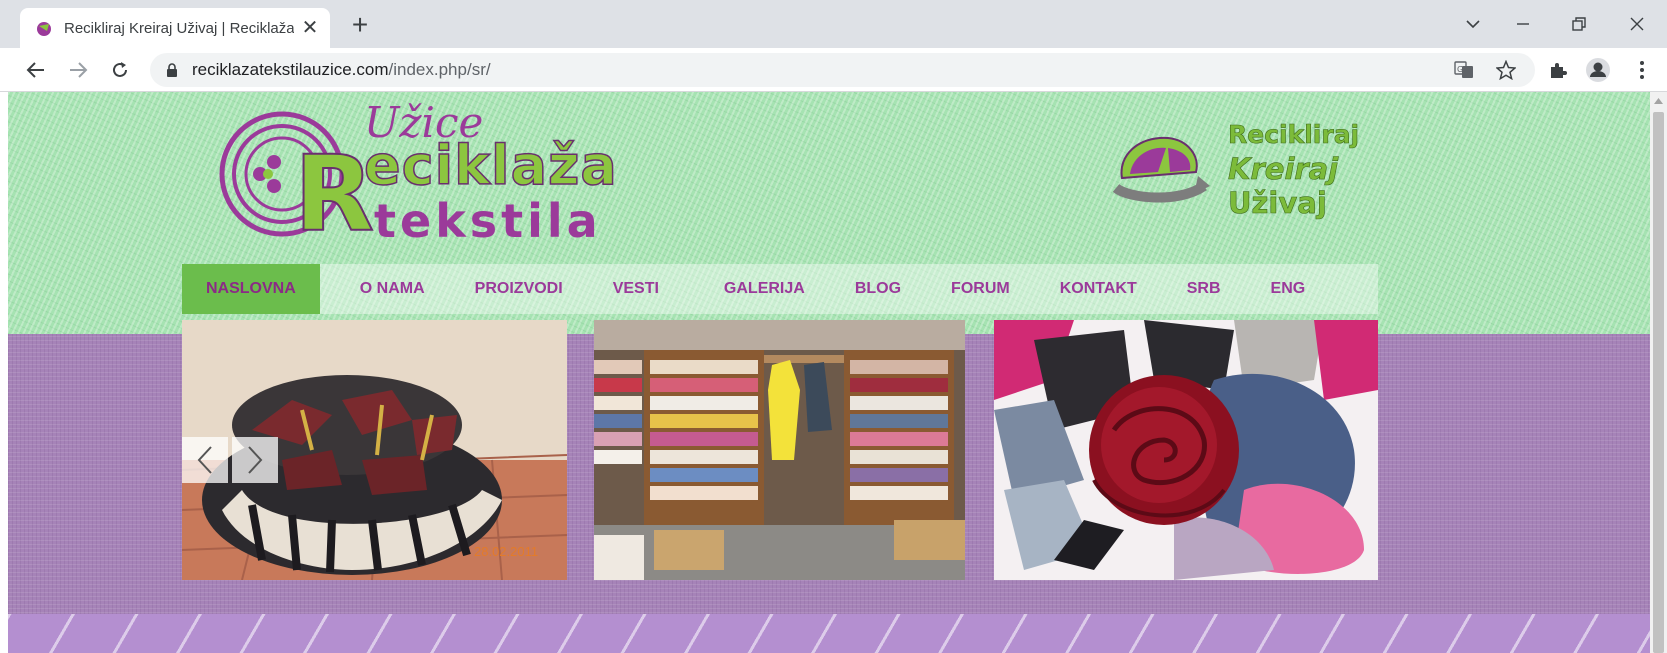  I want to click on url-path: /index.php/sr/, so click(439, 69).